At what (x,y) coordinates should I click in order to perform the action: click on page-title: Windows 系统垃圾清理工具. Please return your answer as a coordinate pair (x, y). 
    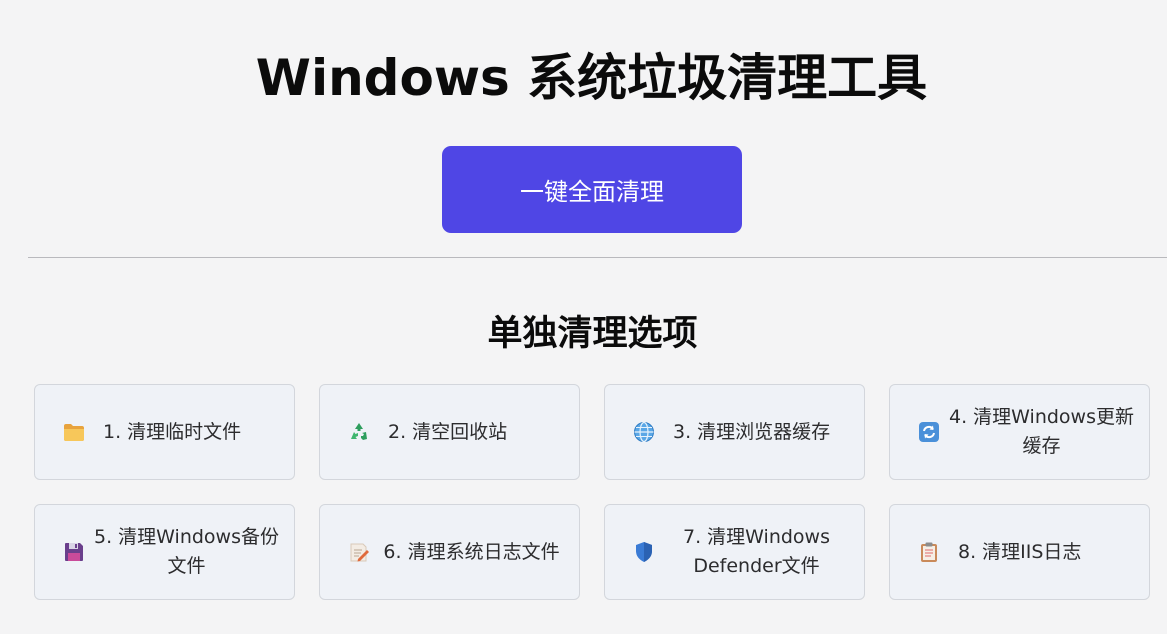
    Looking at the image, I should click on (591, 78).